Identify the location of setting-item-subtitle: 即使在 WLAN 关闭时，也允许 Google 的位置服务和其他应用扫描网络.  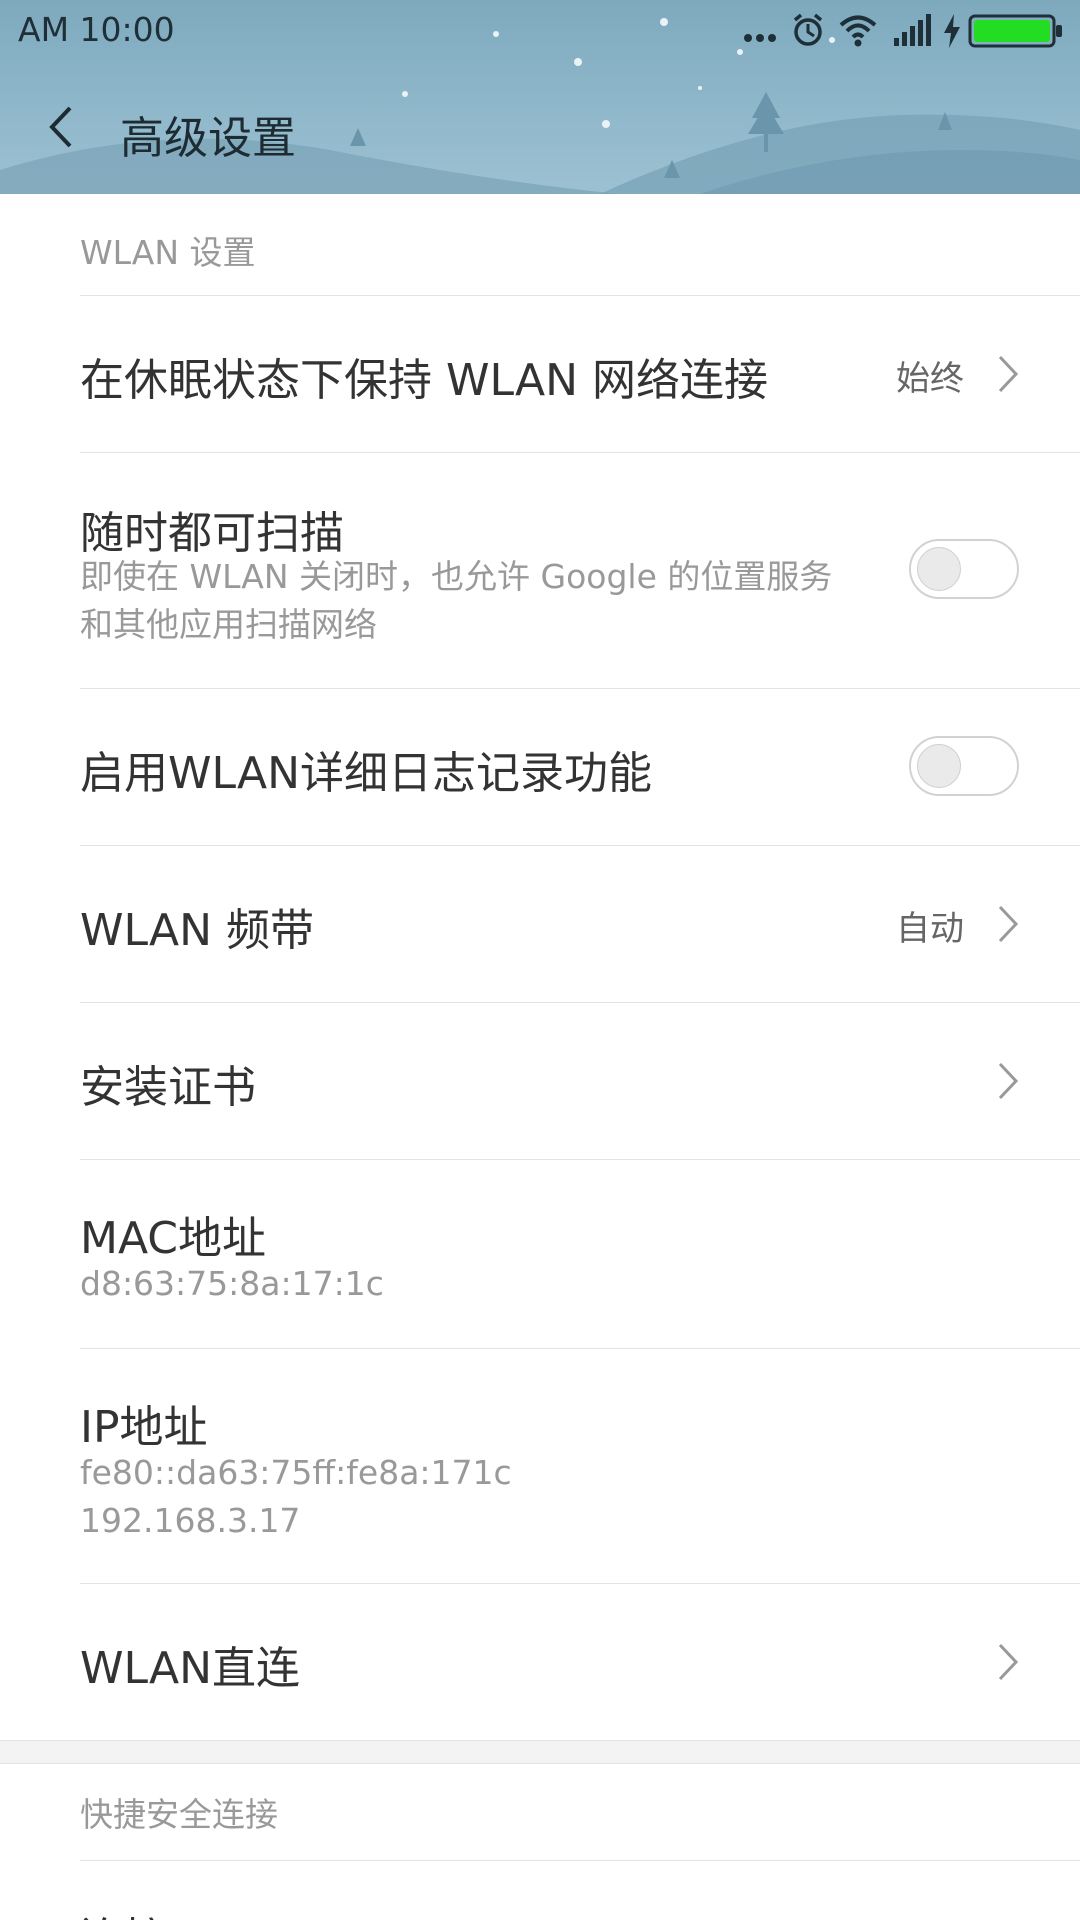
(456, 600).